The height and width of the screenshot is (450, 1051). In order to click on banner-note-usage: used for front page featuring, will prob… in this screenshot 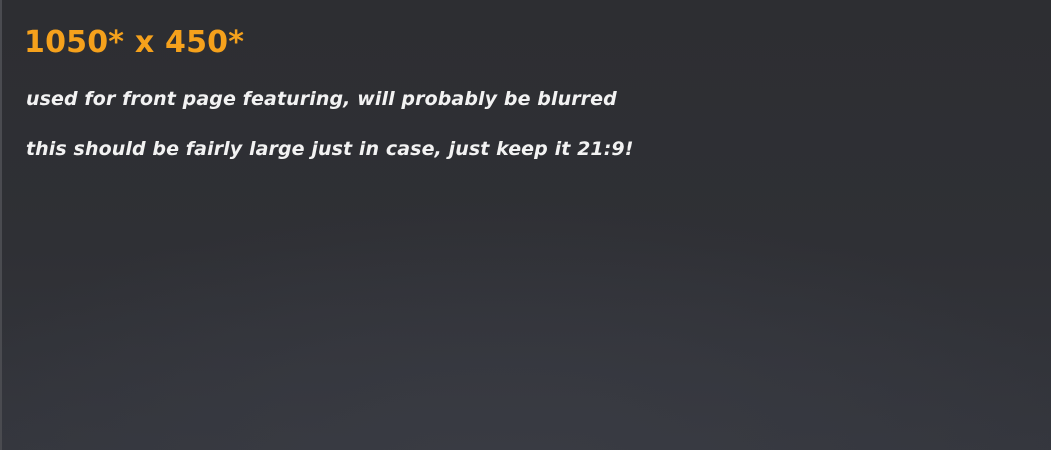, I will do `click(321, 99)`.